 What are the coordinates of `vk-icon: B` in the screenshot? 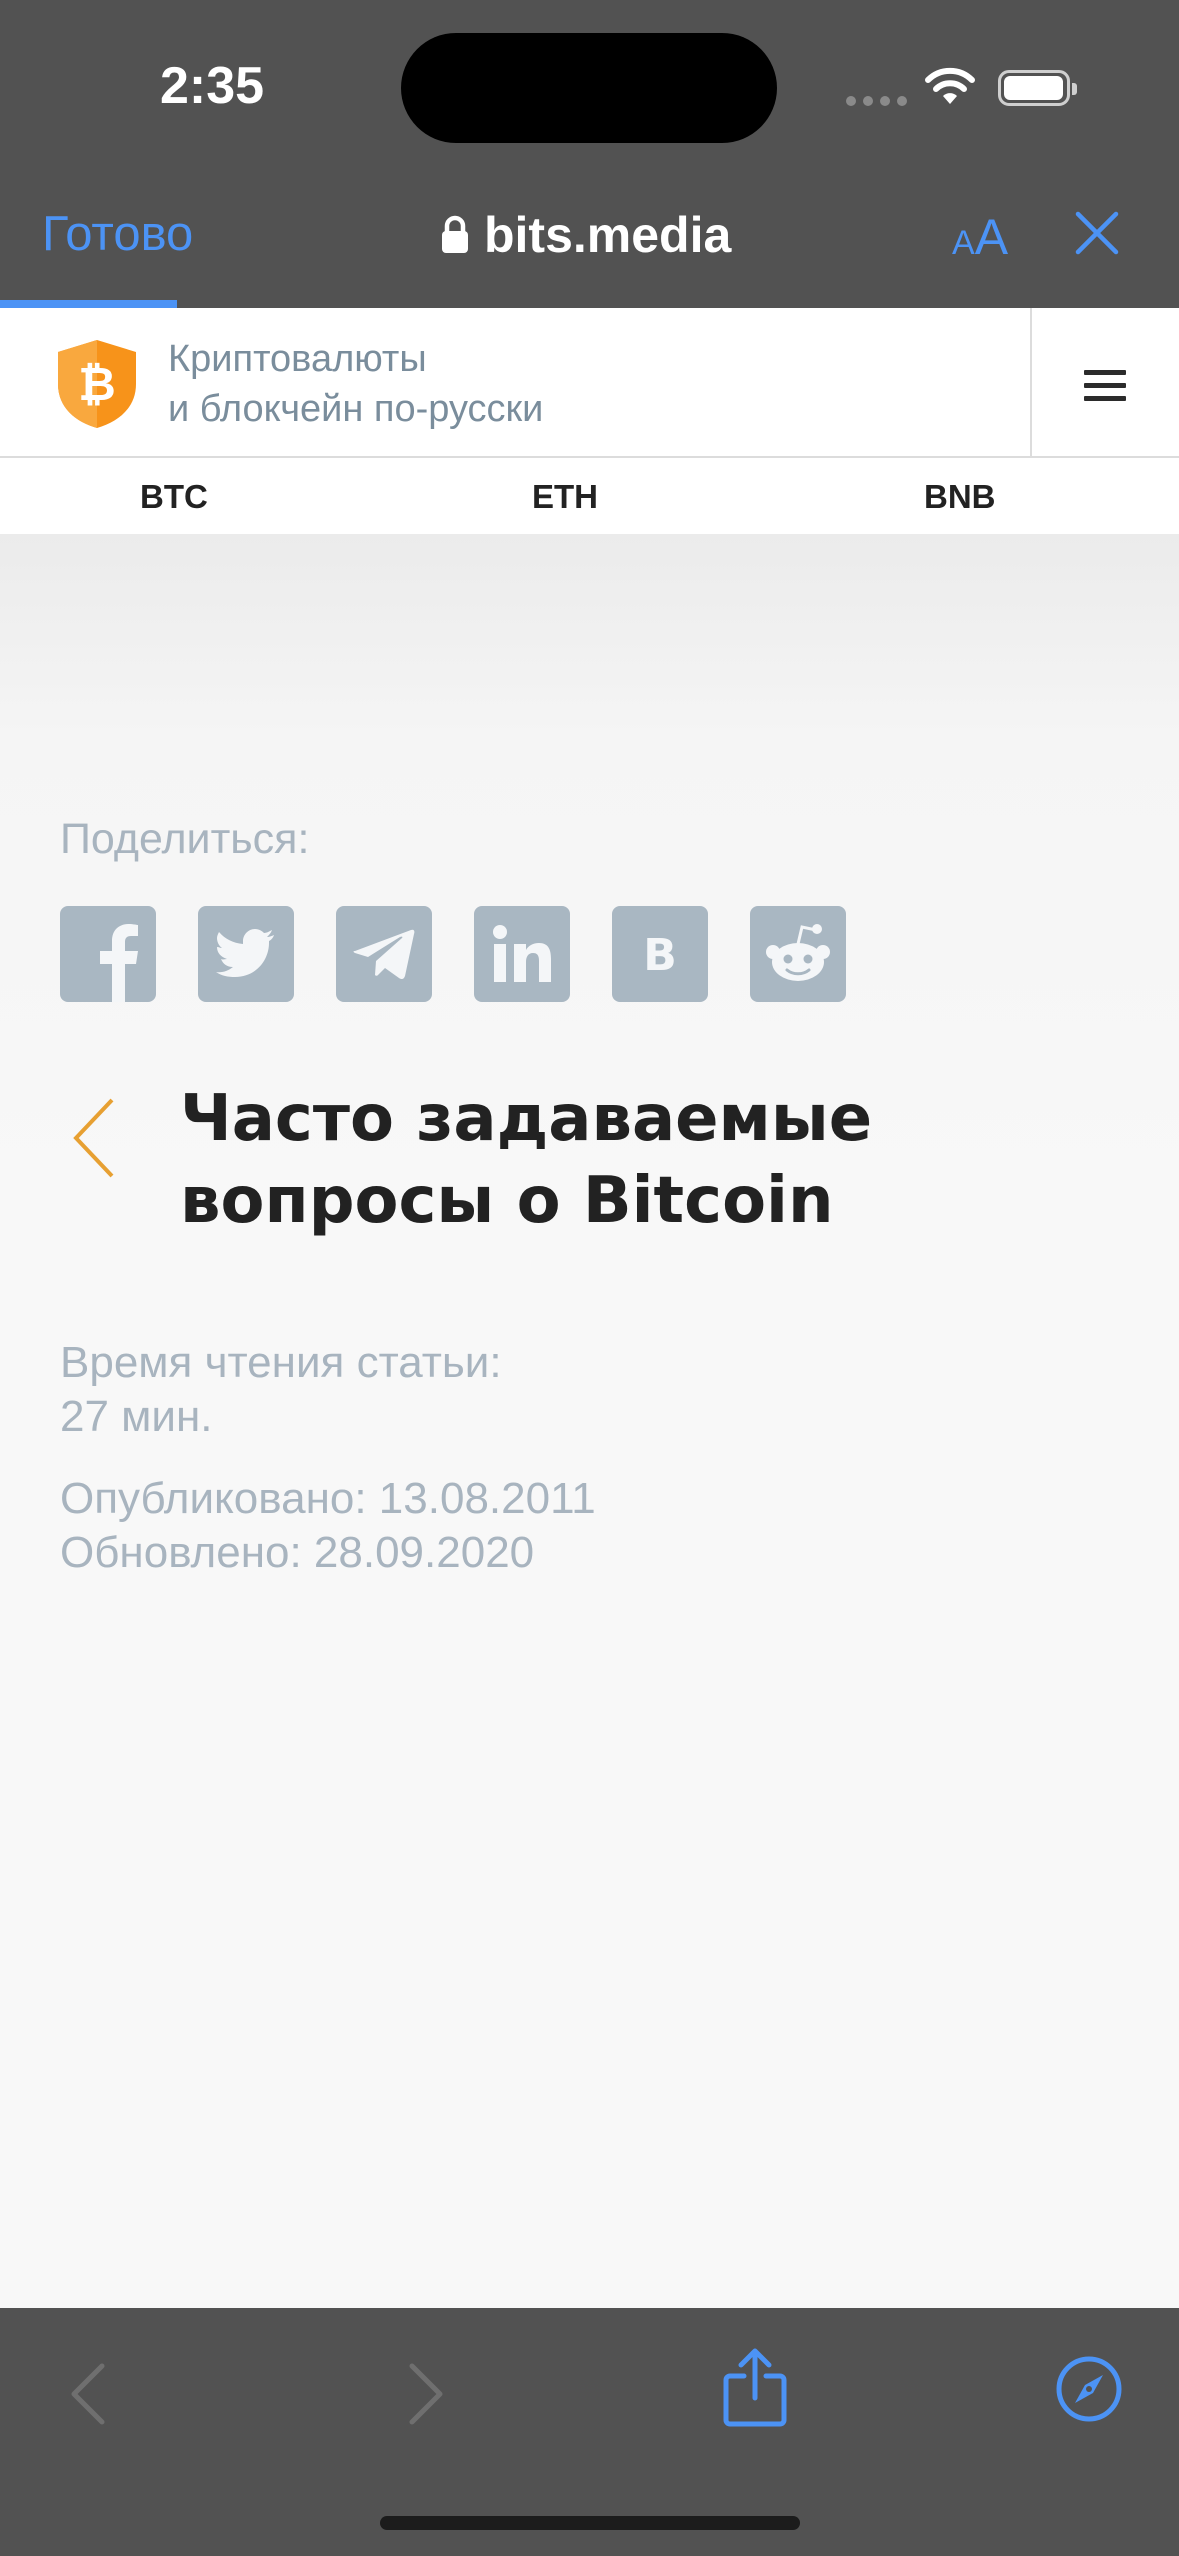 It's located at (660, 955).